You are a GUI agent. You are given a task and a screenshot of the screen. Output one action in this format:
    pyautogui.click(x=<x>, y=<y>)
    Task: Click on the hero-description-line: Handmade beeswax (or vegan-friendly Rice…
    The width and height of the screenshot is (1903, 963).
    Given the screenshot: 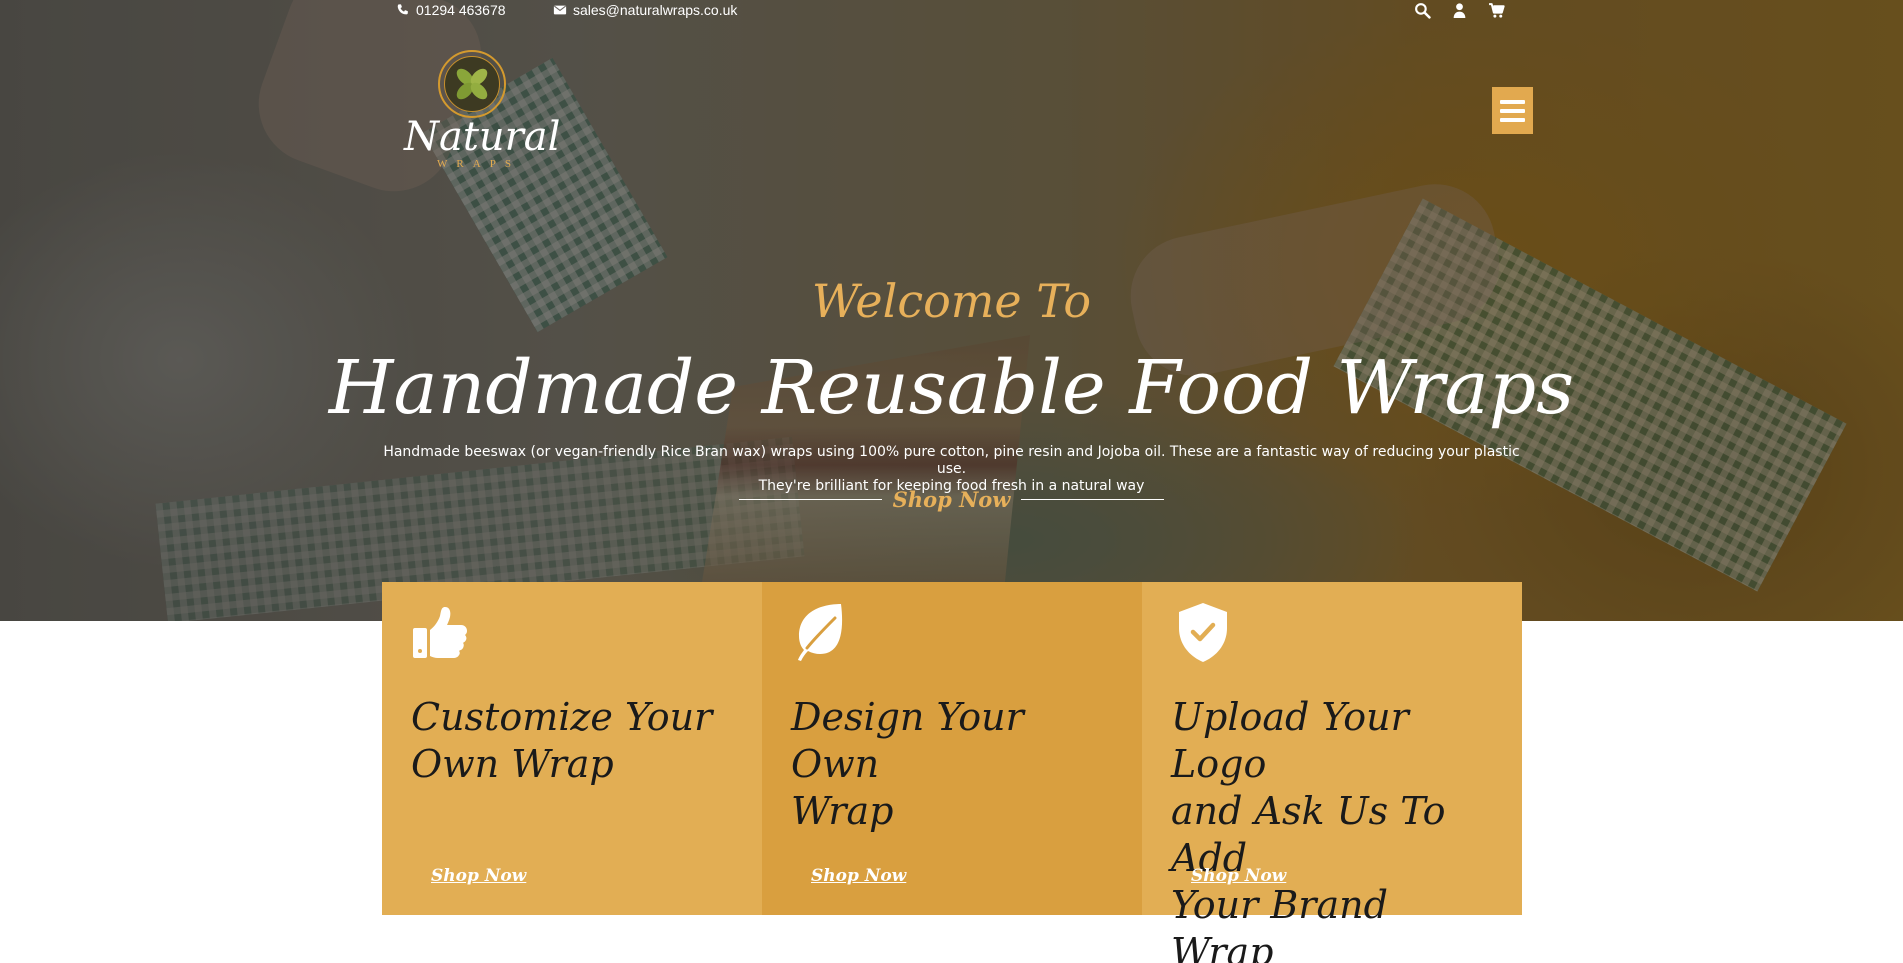 What is the action you would take?
    pyautogui.click(x=951, y=460)
    